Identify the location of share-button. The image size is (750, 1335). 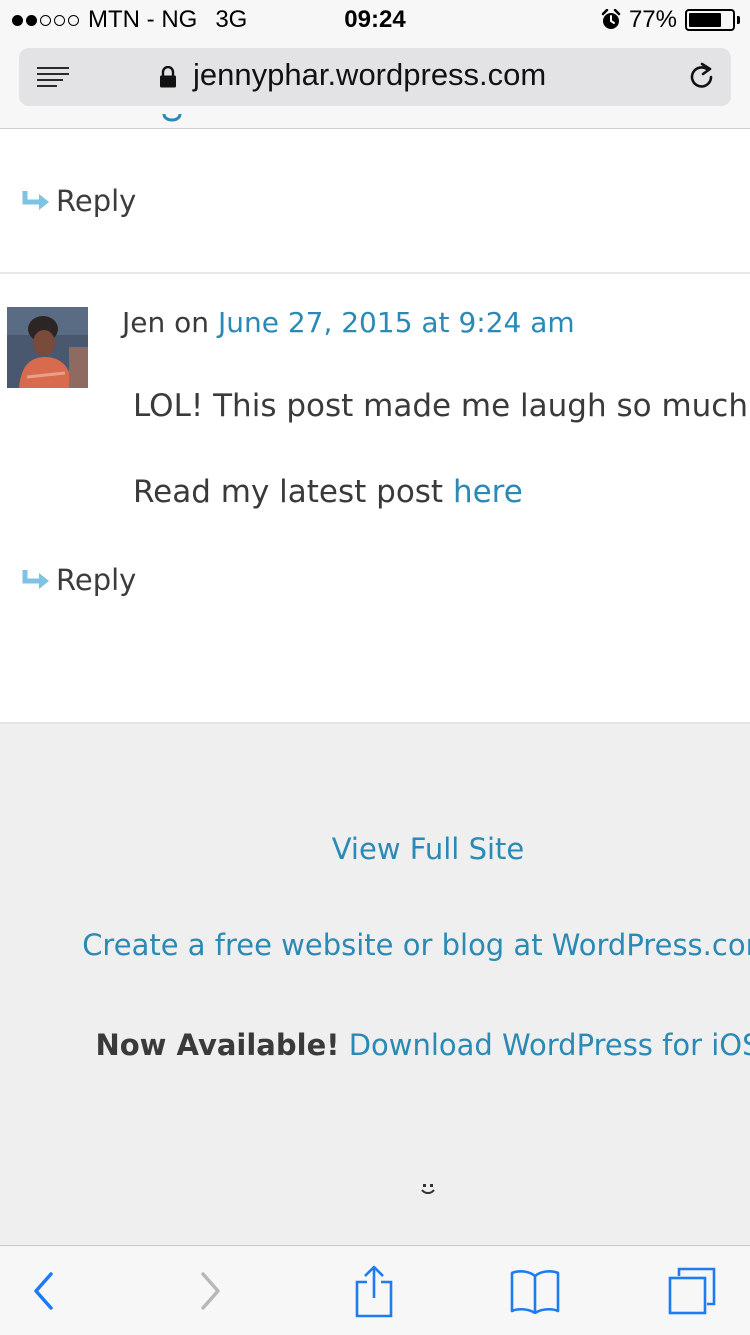
(374, 1290).